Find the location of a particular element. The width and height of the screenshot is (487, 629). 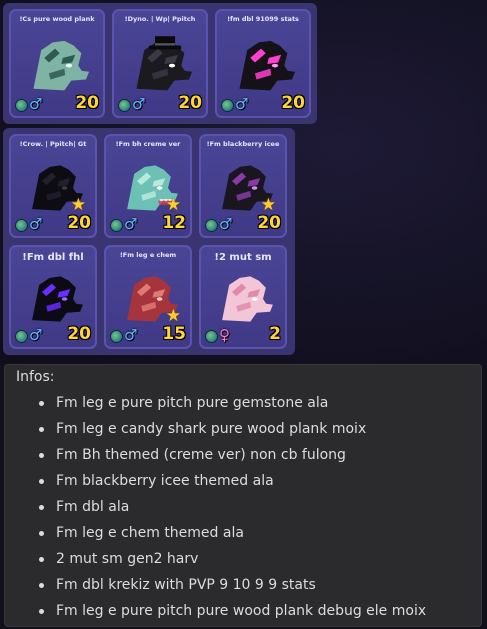

pet-card: !fm dbl 91099 stats ♂ 20 is located at coordinates (263, 63).